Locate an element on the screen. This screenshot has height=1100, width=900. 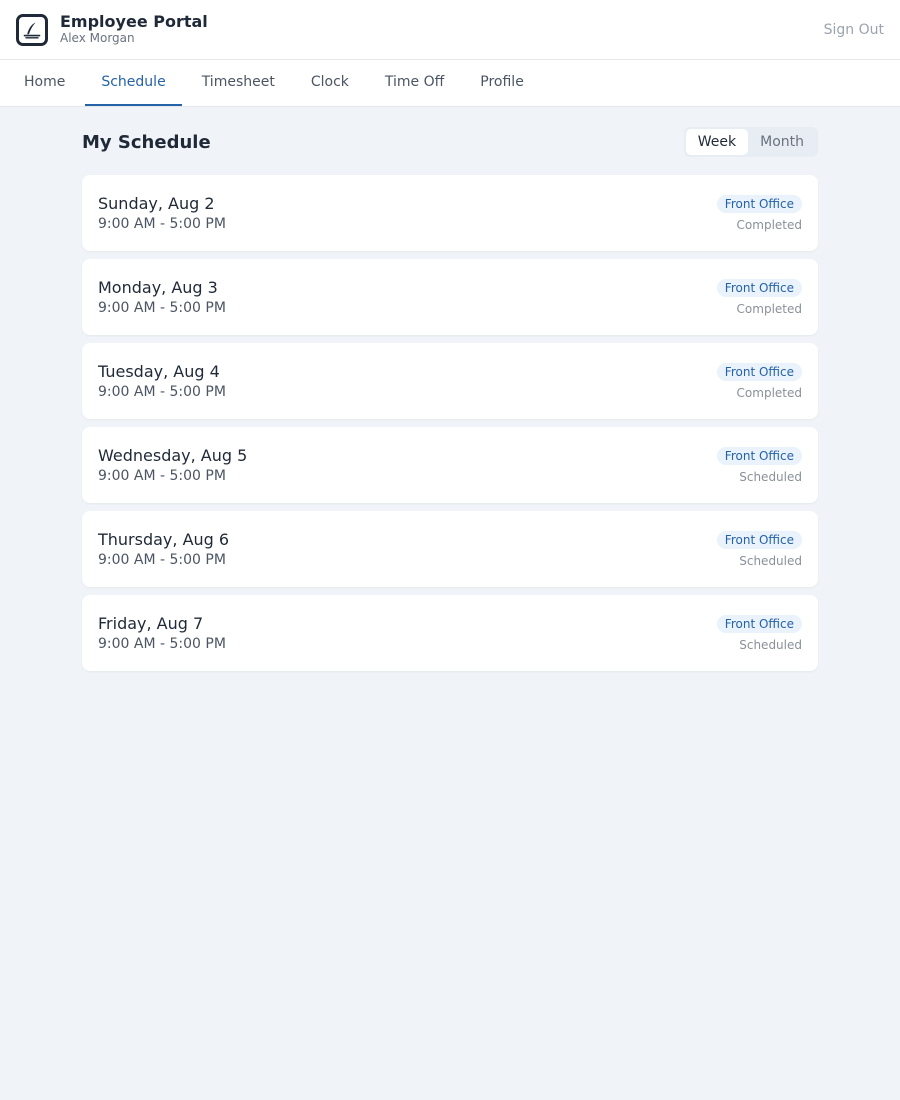
tab-time-off: Time Off is located at coordinates (414, 83).